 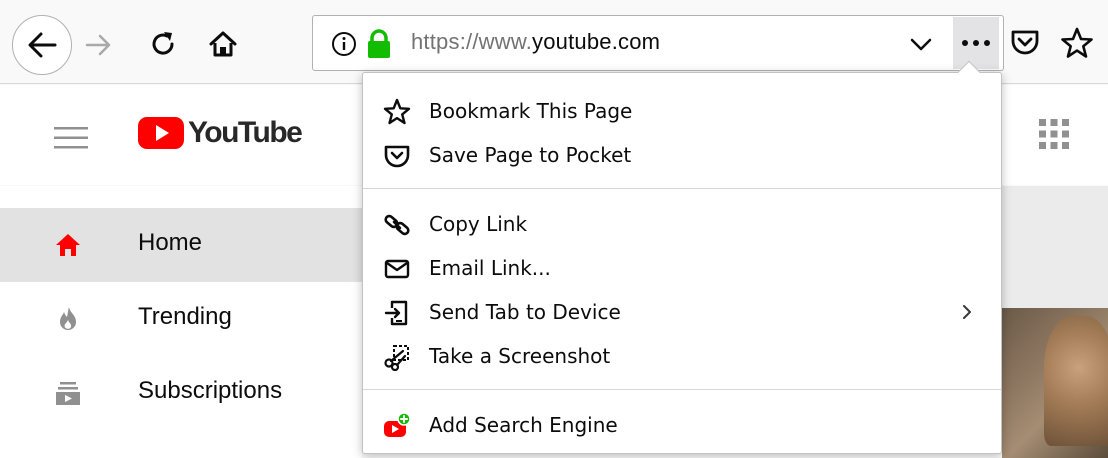 What do you see at coordinates (344, 44) in the screenshot?
I see `info-icon` at bounding box center [344, 44].